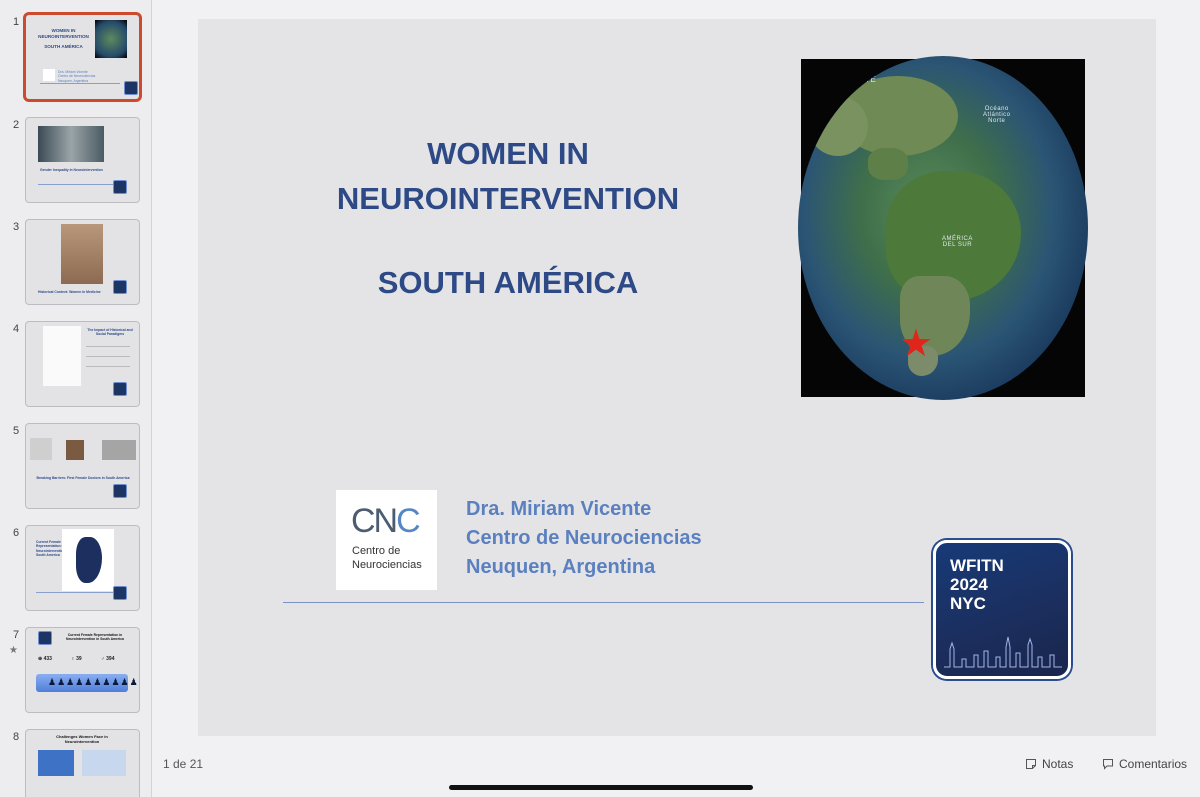 This screenshot has height=797, width=1200. I want to click on notes-button: Notas, so click(1049, 764).